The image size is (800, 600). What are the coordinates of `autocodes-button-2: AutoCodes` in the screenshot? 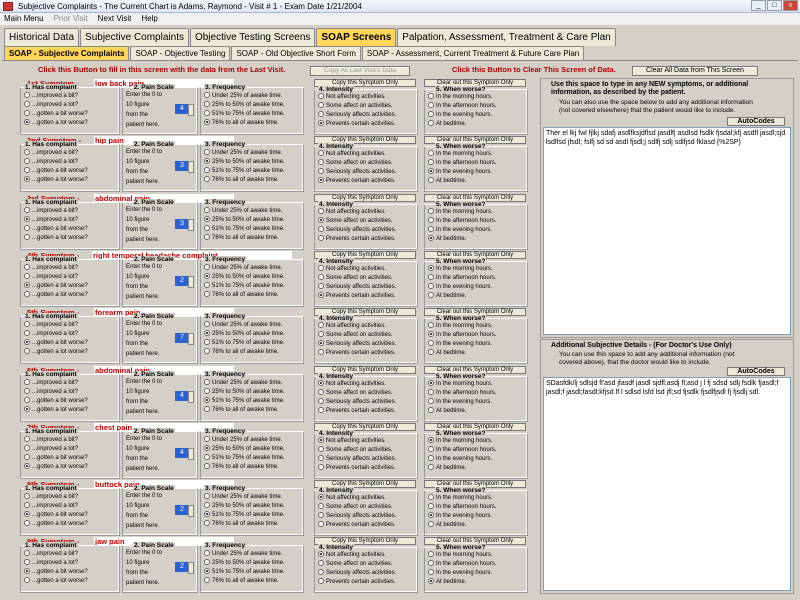 It's located at (756, 371).